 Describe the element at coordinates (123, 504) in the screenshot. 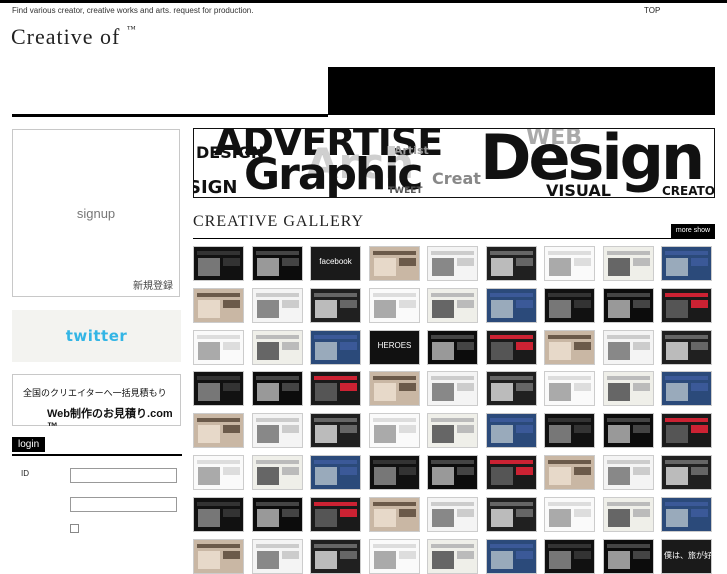

I see `password-input` at that location.